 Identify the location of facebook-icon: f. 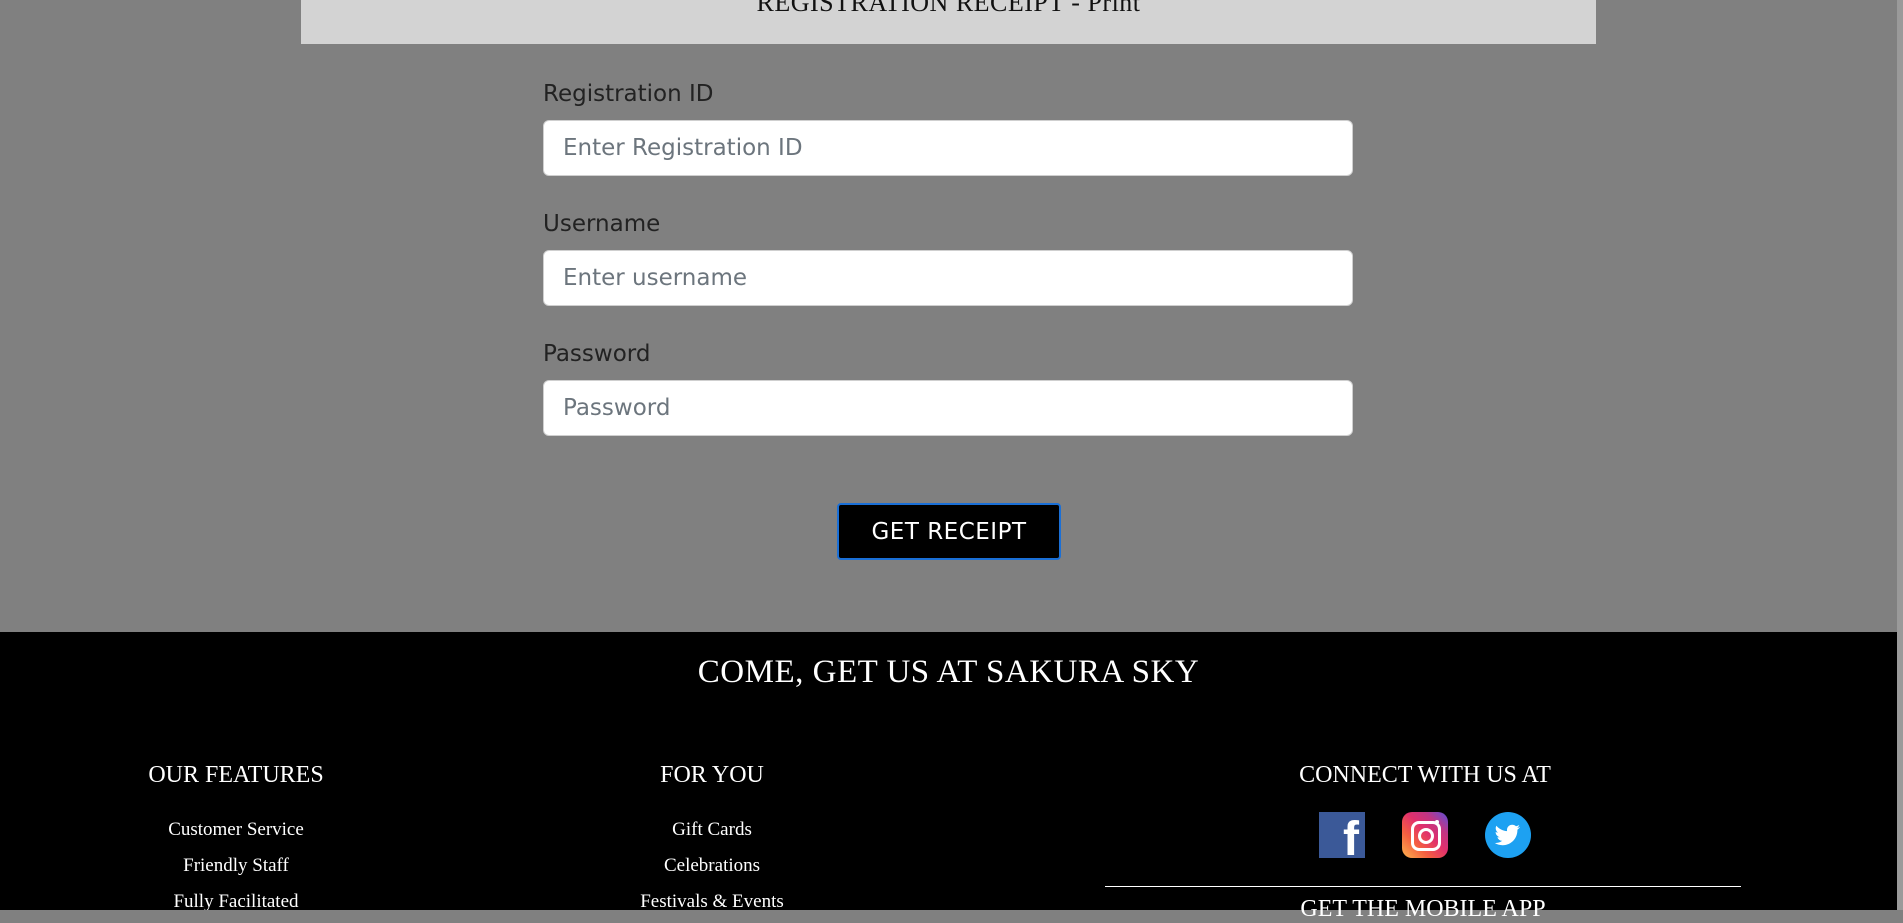
(1342, 838).